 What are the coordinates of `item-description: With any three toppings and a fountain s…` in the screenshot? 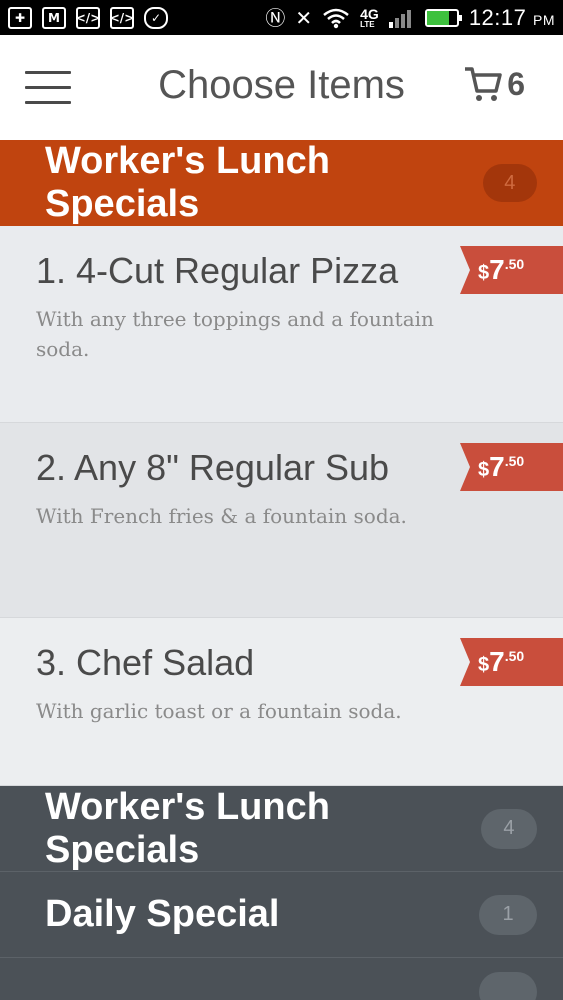 It's located at (235, 334).